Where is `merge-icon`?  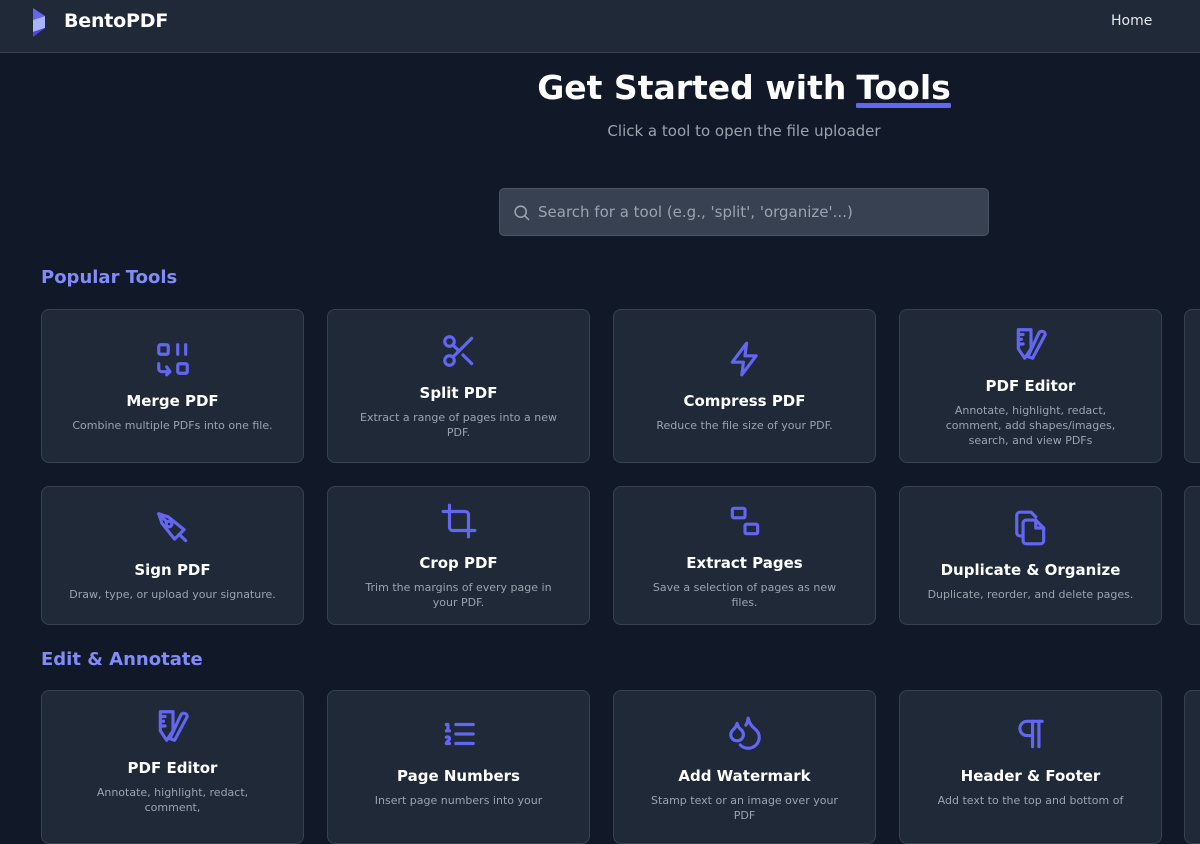
merge-icon is located at coordinates (172, 359).